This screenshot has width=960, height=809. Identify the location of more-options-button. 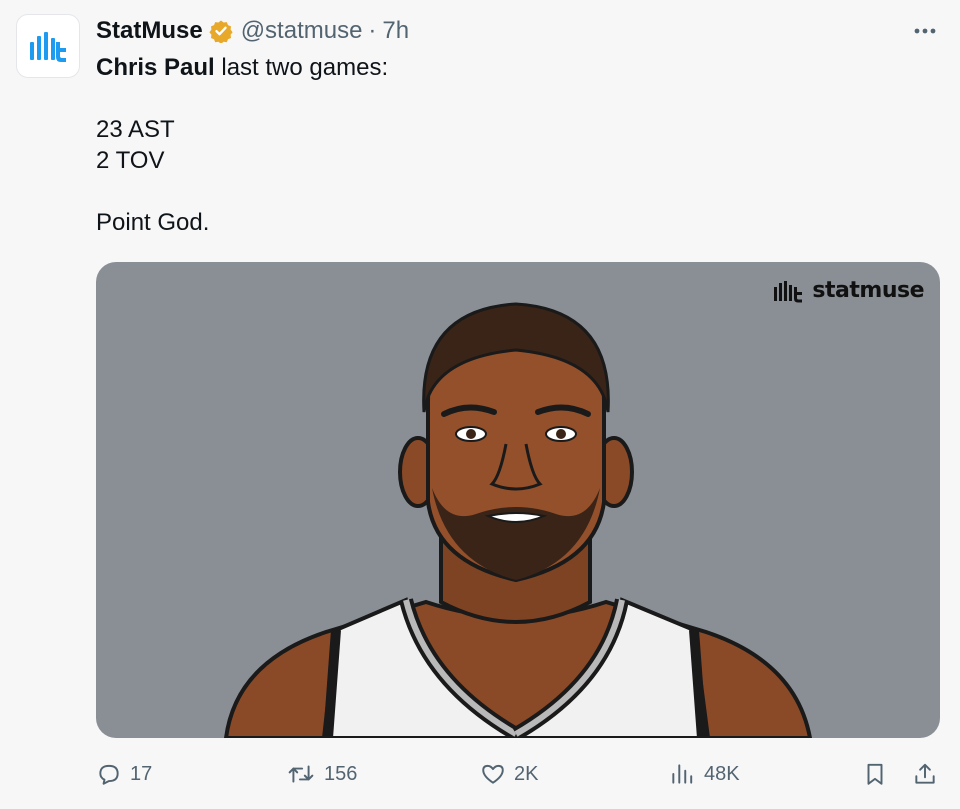
(925, 31).